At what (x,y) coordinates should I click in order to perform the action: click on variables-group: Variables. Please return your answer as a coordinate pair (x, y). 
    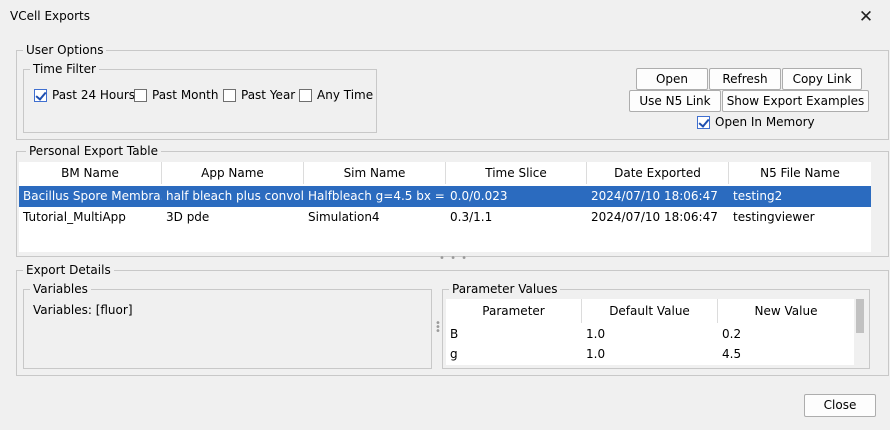
    Looking at the image, I should click on (227, 325).